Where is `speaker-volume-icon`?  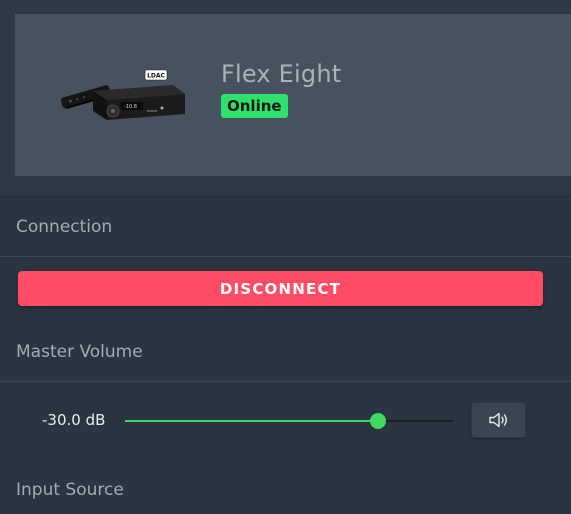 speaker-volume-icon is located at coordinates (497, 420).